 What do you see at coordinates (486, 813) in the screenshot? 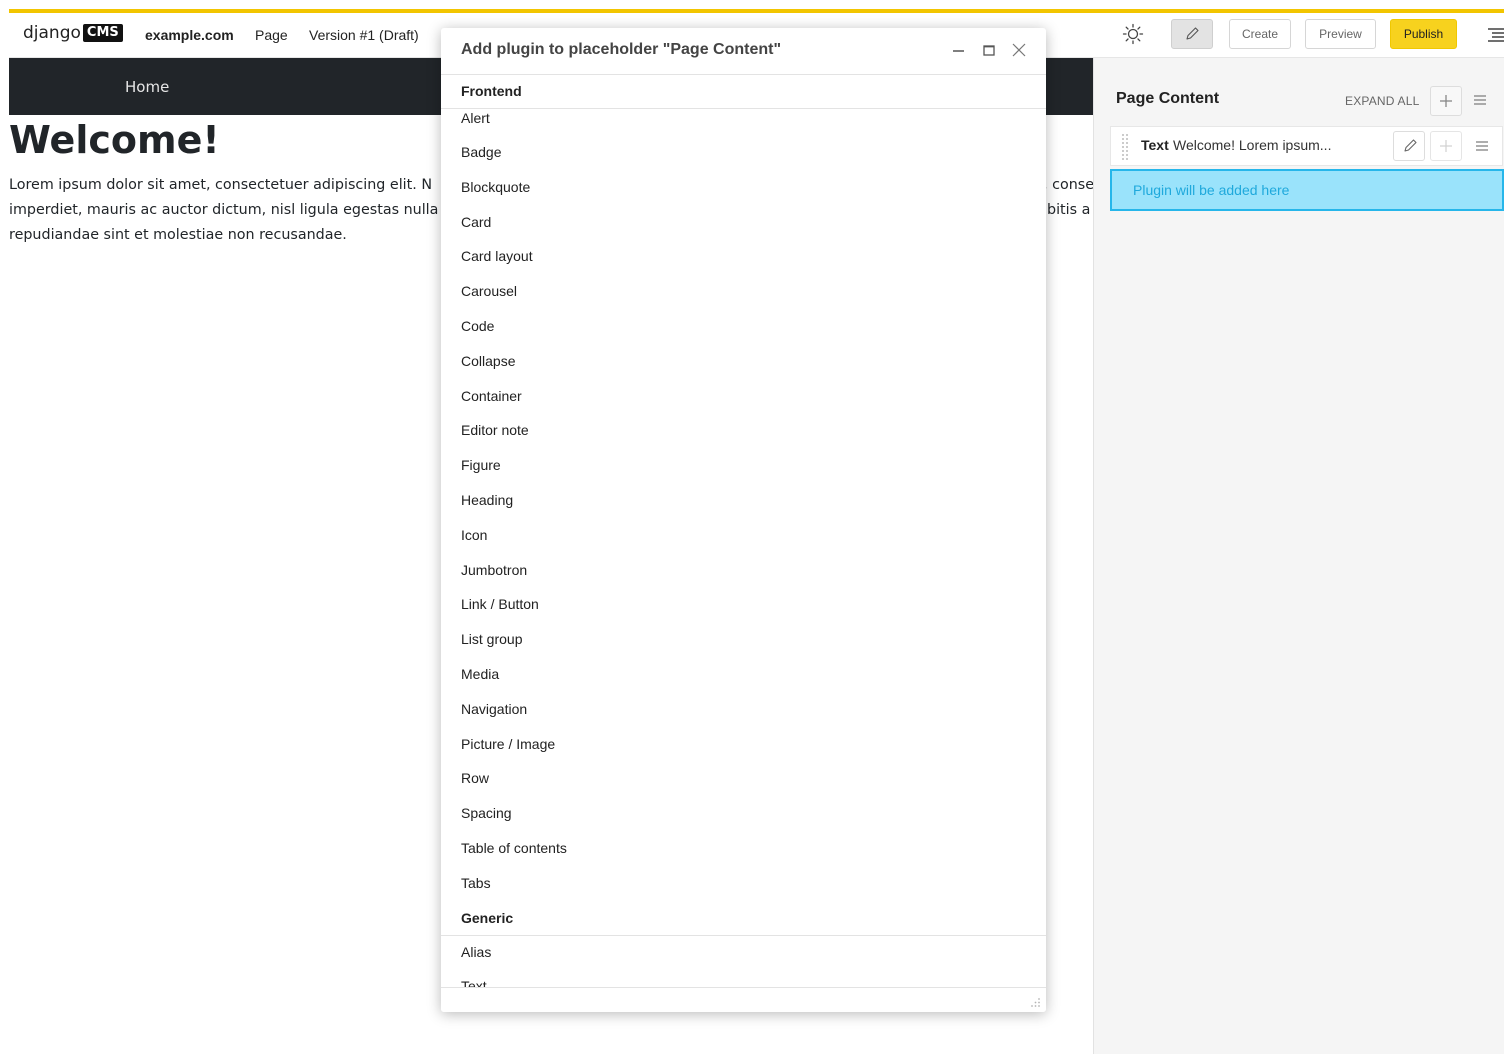
I see `plugin-option: Spacing` at bounding box center [486, 813].